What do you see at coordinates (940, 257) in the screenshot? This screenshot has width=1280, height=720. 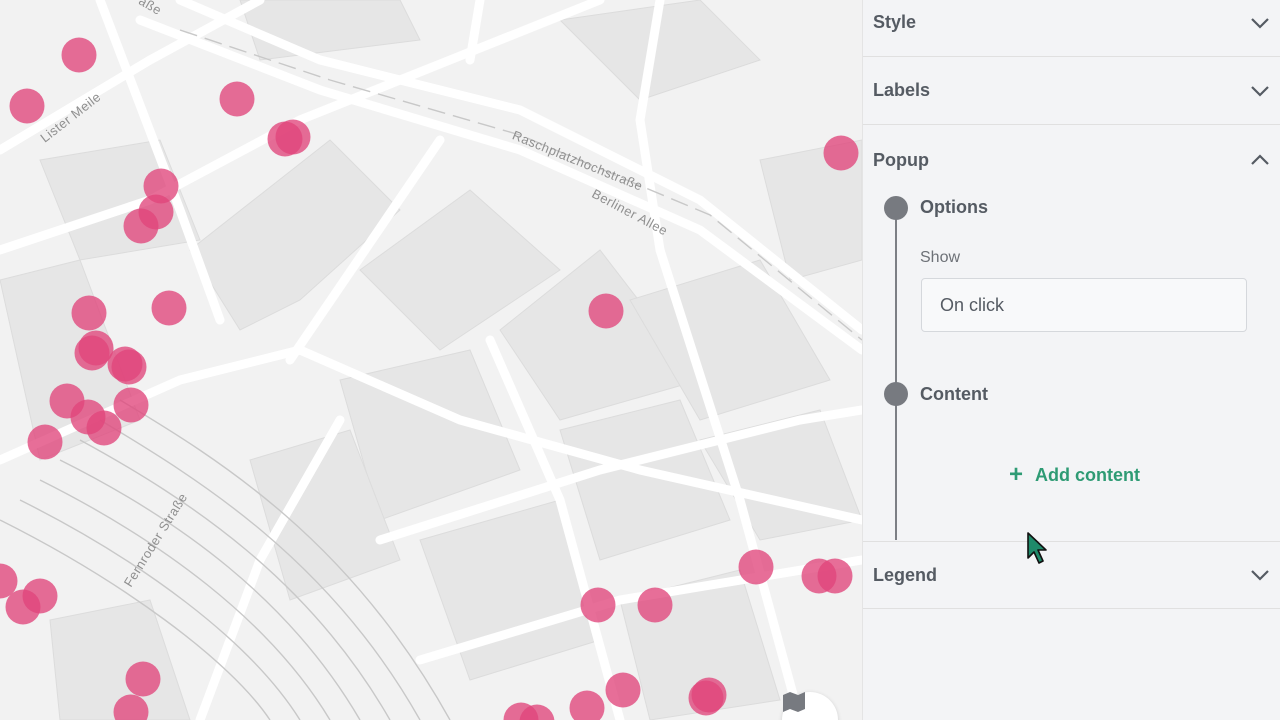 I see `show-field-label: Show` at bounding box center [940, 257].